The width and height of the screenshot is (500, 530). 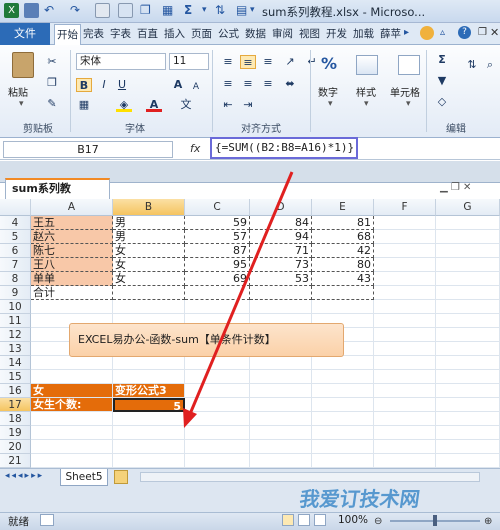 What do you see at coordinates (24, 476) in the screenshot?
I see `sheet-nav-icon: ◂◂◂▸▸▸` at bounding box center [24, 476].